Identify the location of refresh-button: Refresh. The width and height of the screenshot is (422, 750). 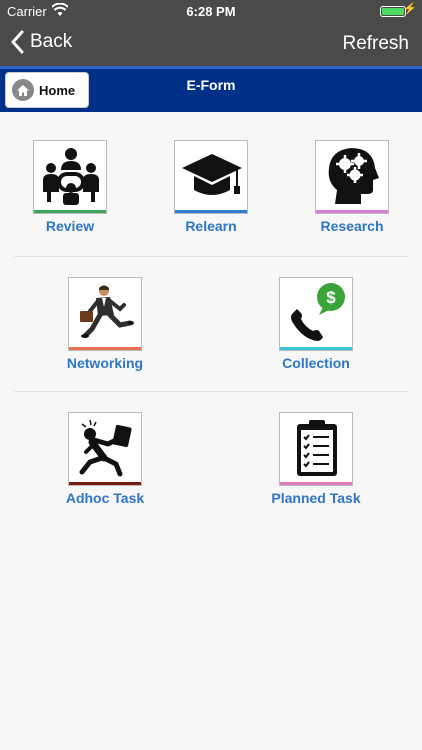
(375, 44).